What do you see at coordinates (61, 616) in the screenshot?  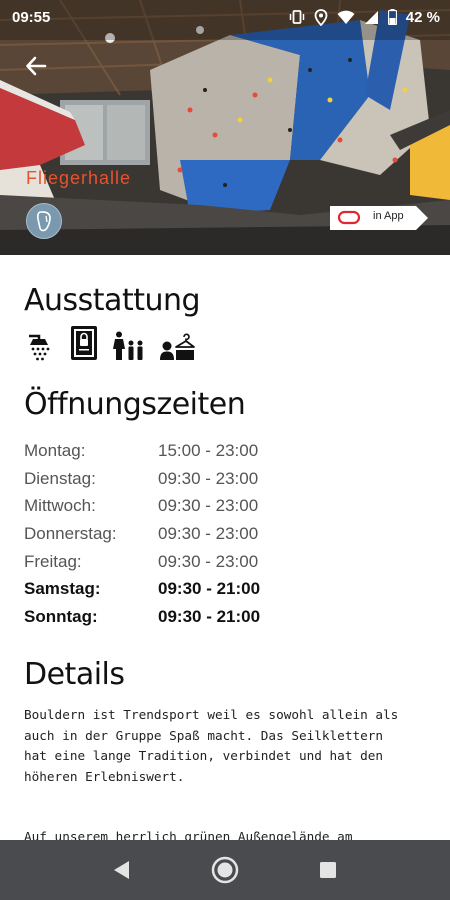 I see `day-label: Sonntag:` at bounding box center [61, 616].